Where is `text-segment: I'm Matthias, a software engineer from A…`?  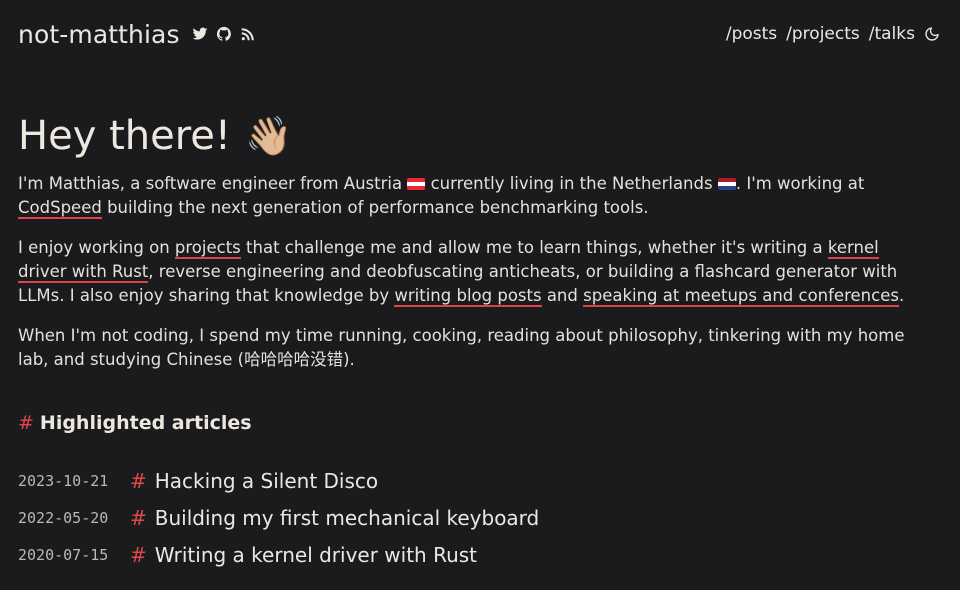
text-segment: I'm Matthias, a software engineer from A… is located at coordinates (213, 183).